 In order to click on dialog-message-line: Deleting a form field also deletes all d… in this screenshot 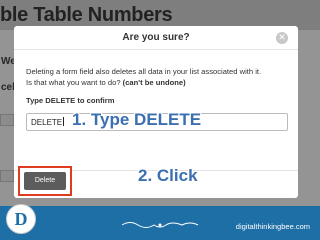, I will do `click(144, 71)`.